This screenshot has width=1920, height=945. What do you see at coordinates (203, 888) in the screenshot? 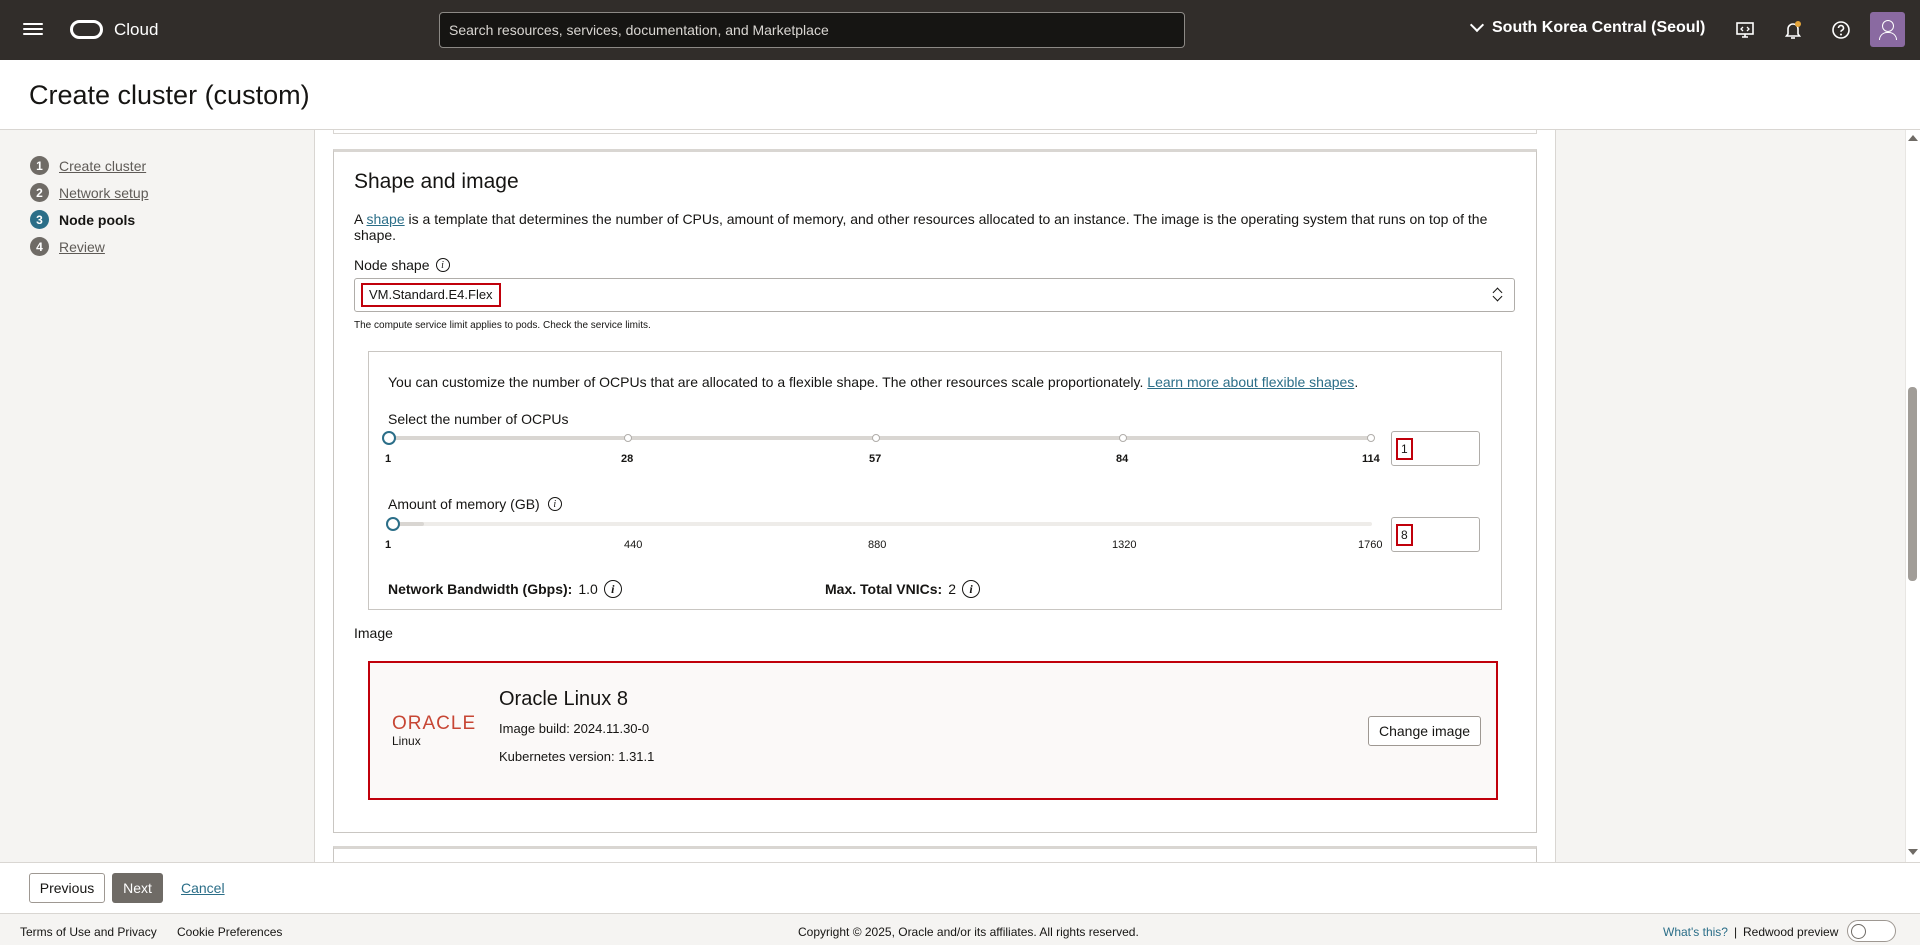
I see `cancel-link: Cancel` at bounding box center [203, 888].